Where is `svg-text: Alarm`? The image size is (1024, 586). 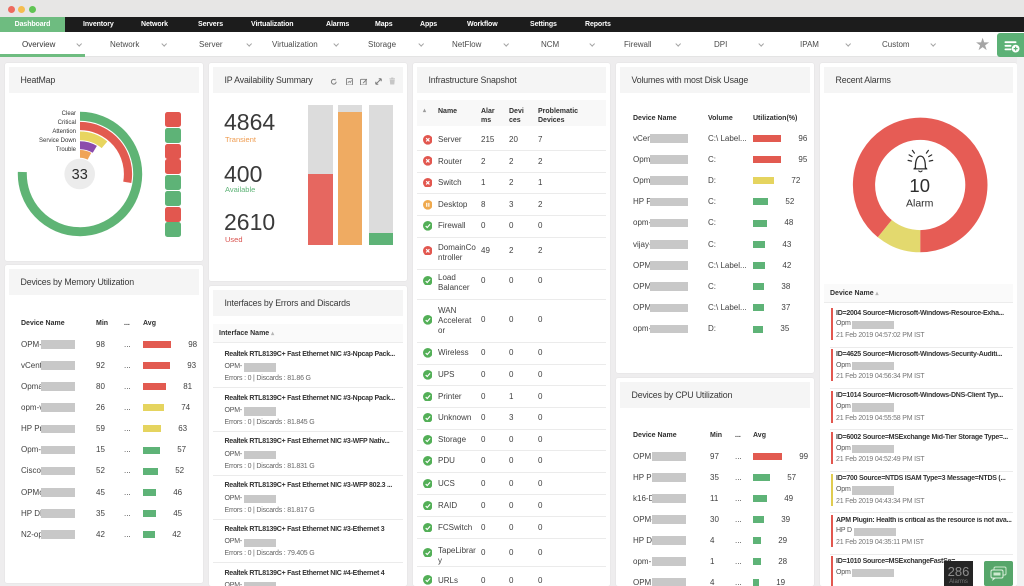
svg-text: Alarm is located at coordinates (920, 204).